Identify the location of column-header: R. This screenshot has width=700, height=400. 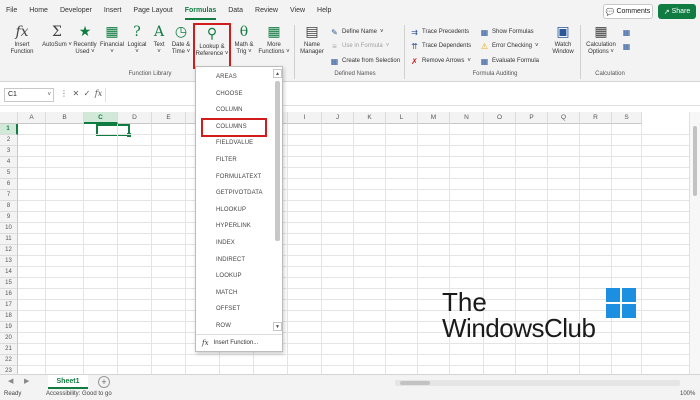
(596, 118).